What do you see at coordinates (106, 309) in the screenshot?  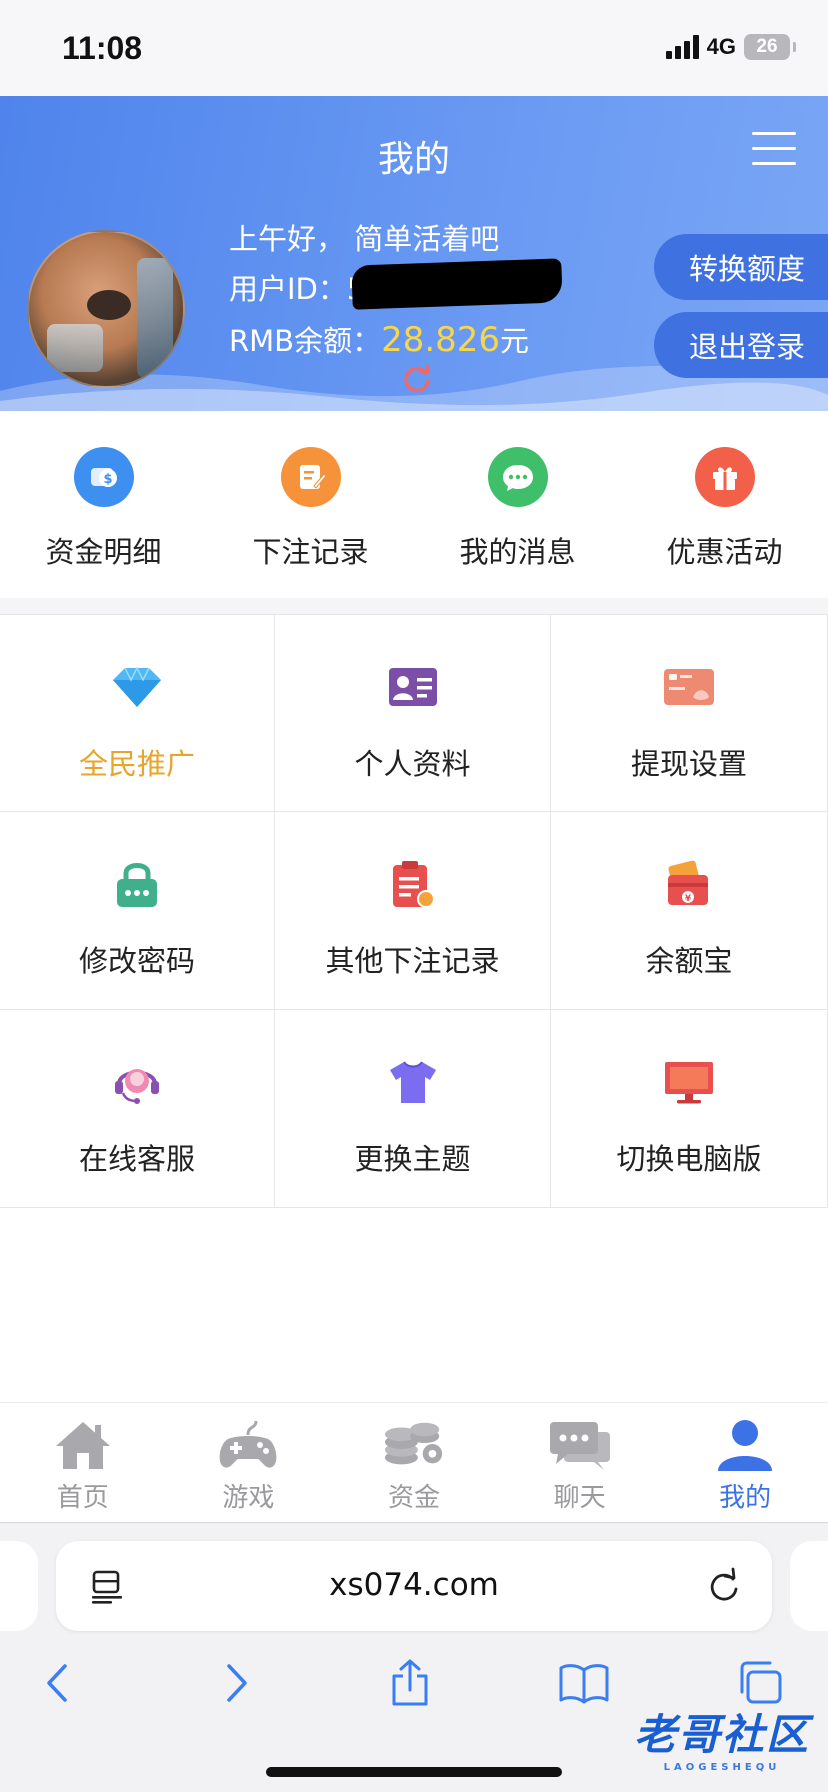 I see `avatar` at bounding box center [106, 309].